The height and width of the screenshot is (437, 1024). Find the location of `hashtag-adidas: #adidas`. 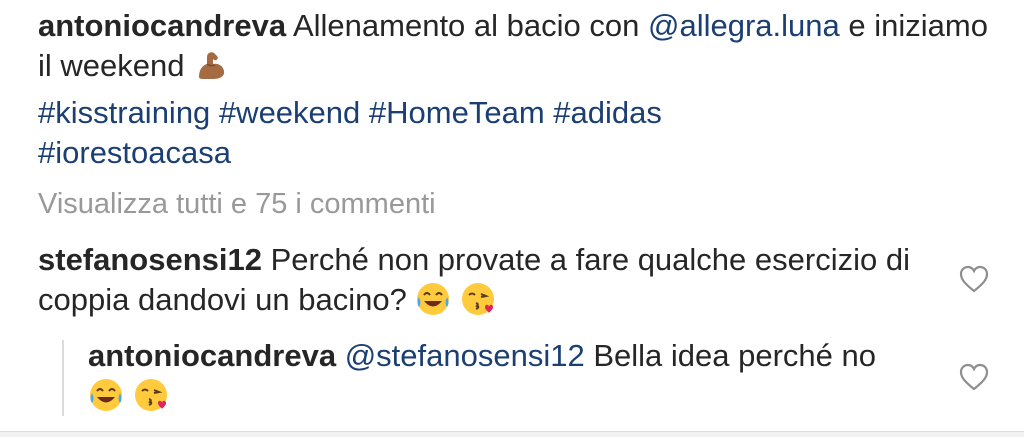

hashtag-adidas: #adidas is located at coordinates (607, 112).